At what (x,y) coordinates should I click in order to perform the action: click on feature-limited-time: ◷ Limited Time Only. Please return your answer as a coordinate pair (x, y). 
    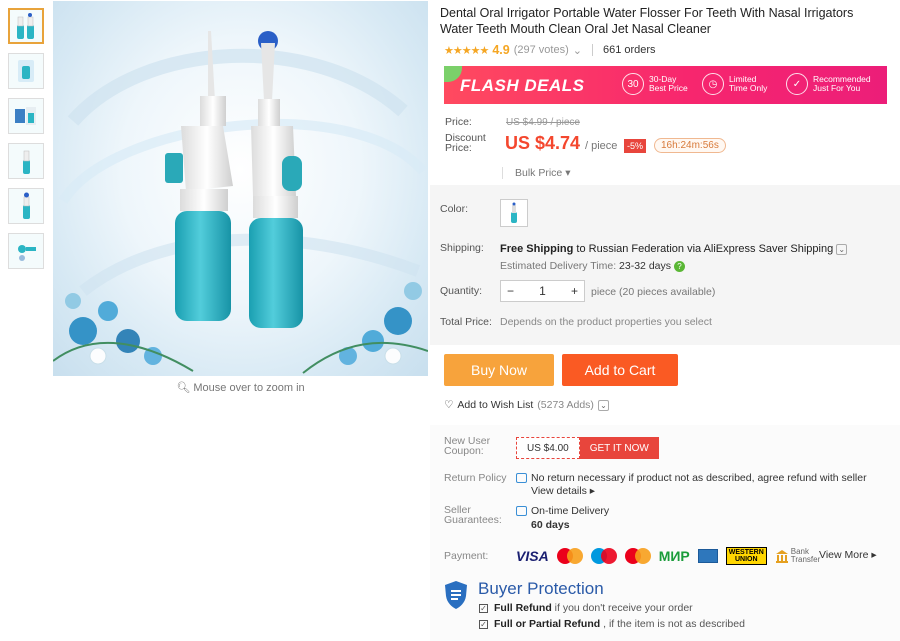
    Looking at the image, I should click on (734, 84).